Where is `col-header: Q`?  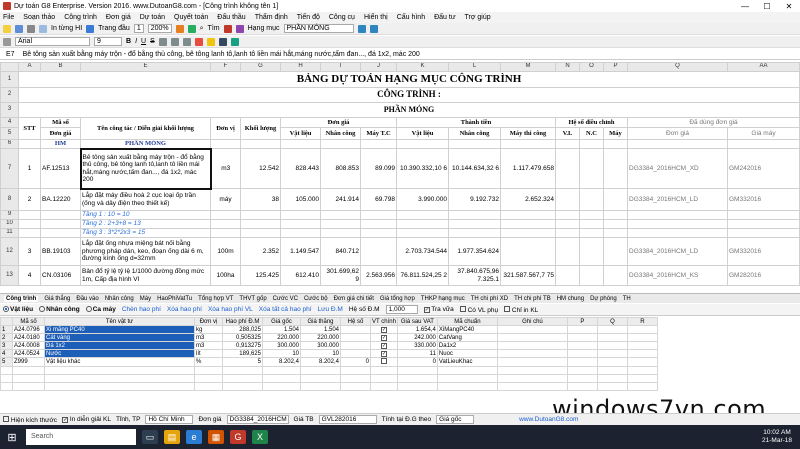 col-header: Q is located at coordinates (677, 67).